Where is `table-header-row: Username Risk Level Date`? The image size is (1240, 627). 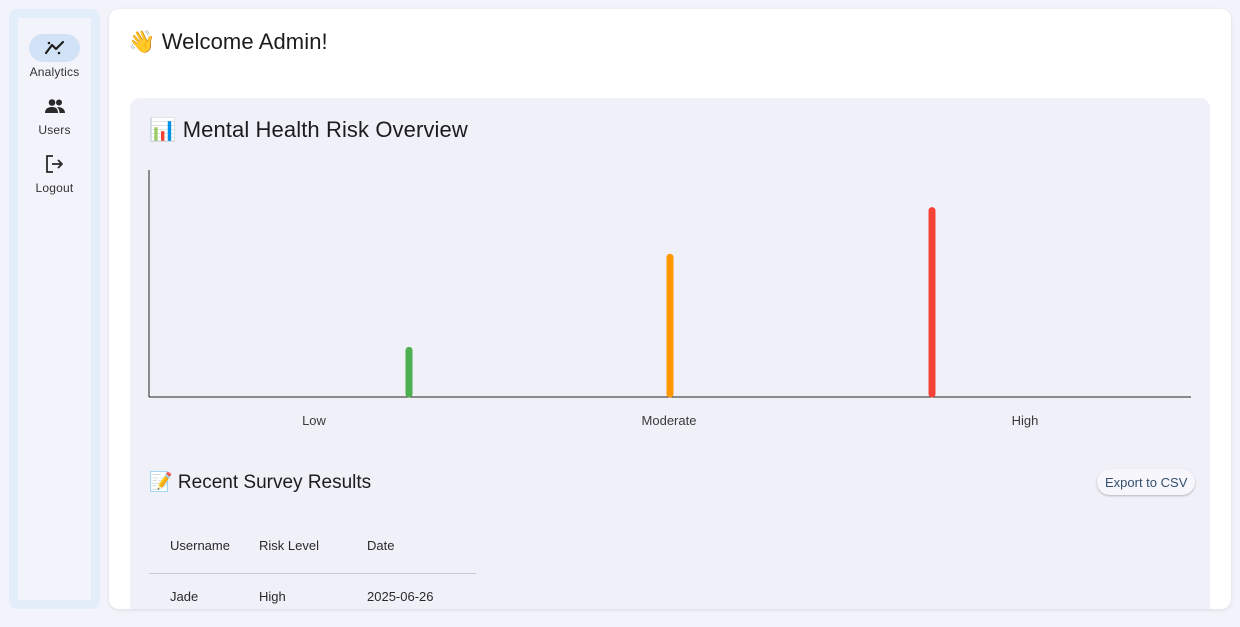
table-header-row: Username Risk Level Date is located at coordinates (312, 546).